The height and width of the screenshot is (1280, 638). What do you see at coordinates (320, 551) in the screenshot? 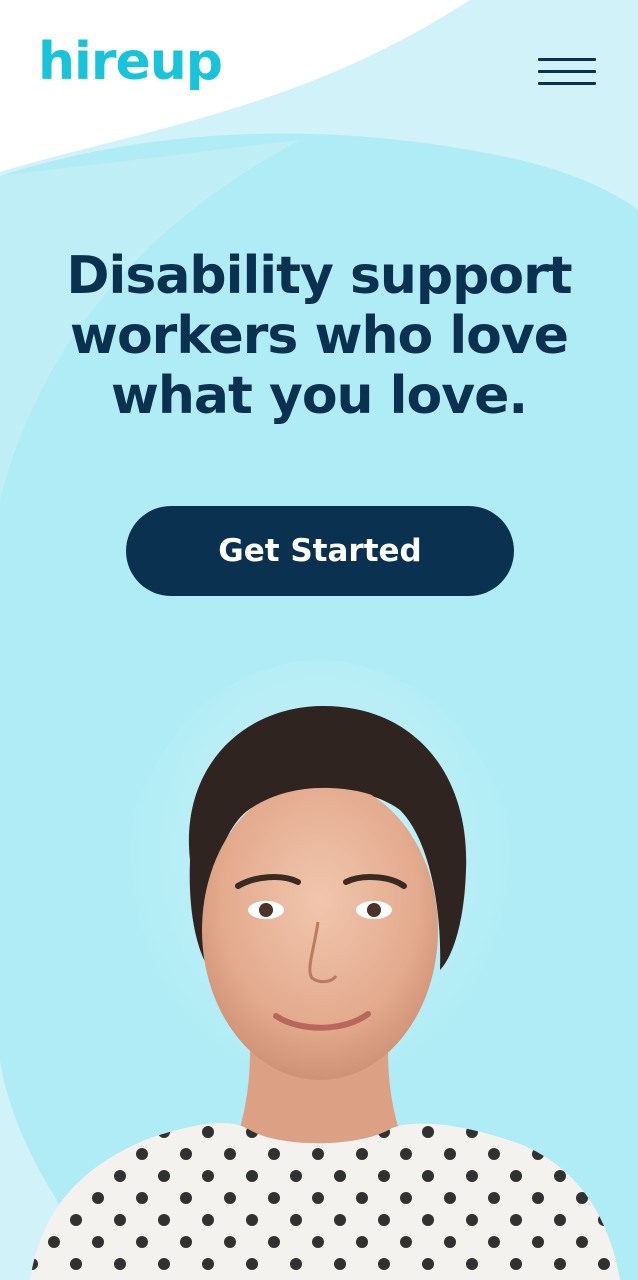
I see `get-started-button: Get Started` at bounding box center [320, 551].